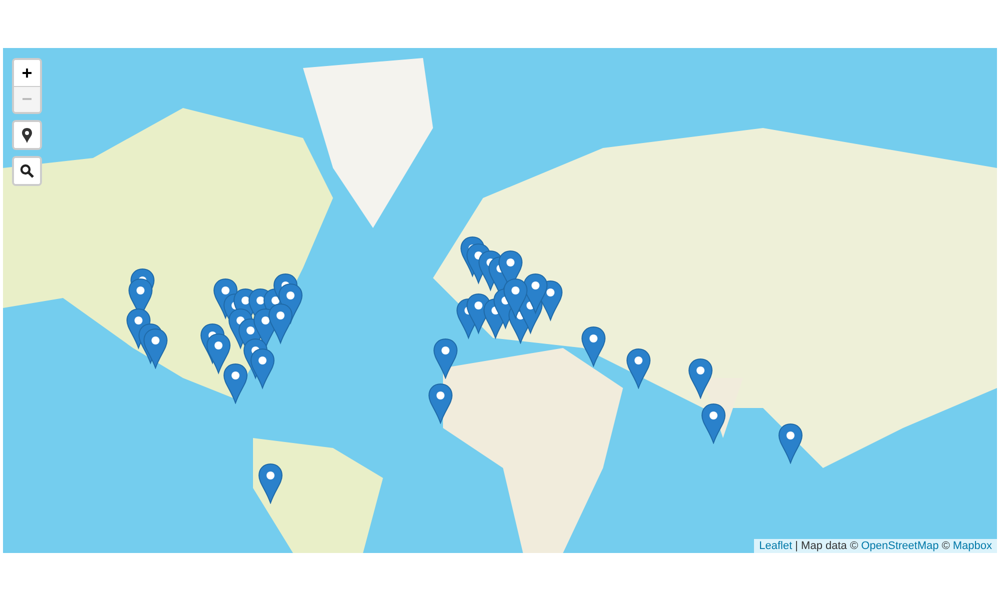  I want to click on attribution-link: OpenStreetMap, so click(900, 546).